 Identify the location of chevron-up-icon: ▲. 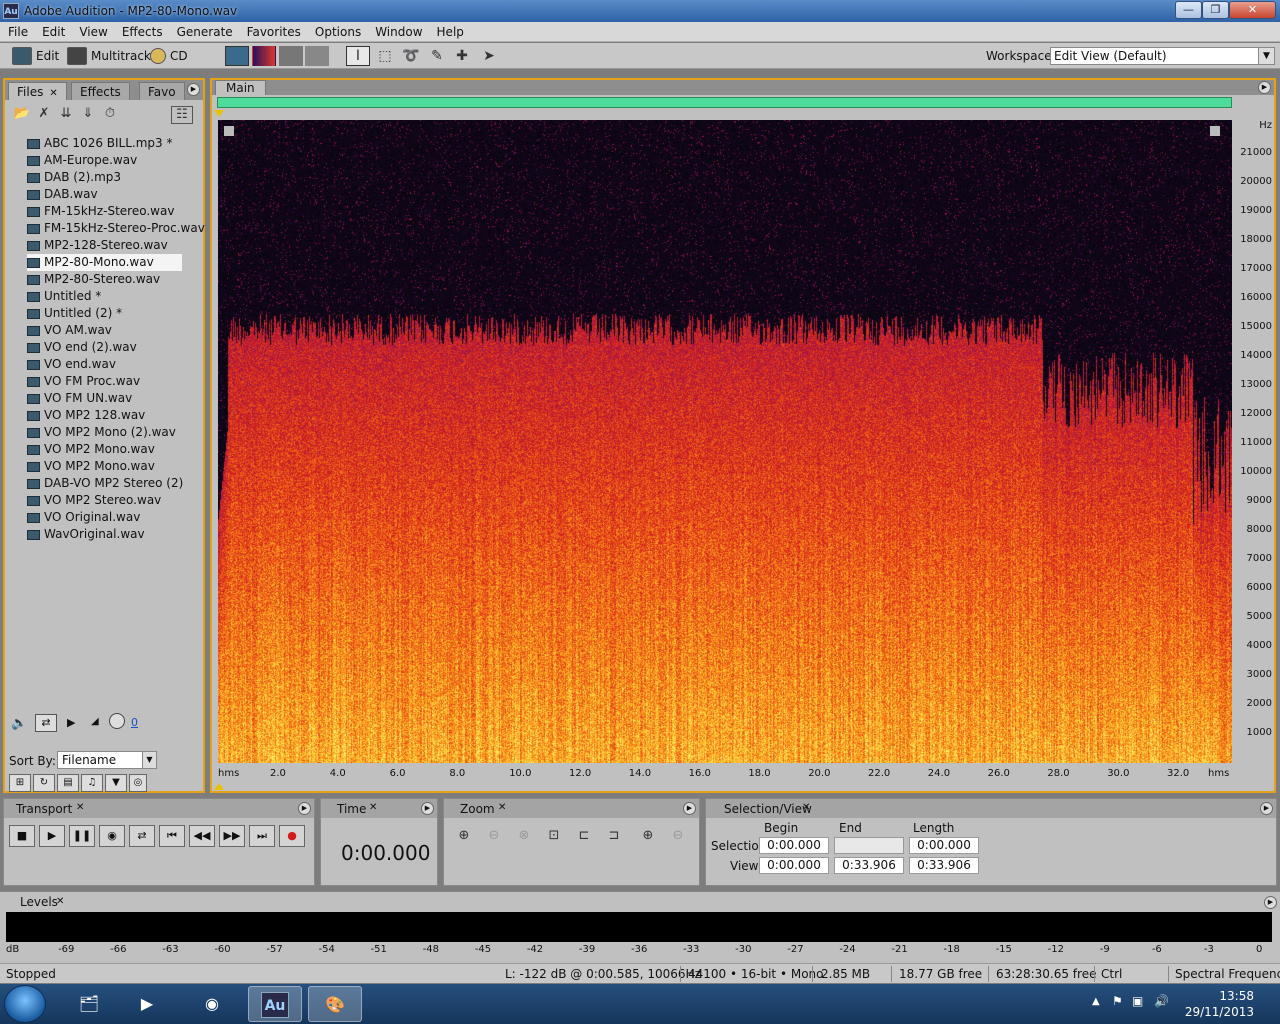
(1096, 1001).